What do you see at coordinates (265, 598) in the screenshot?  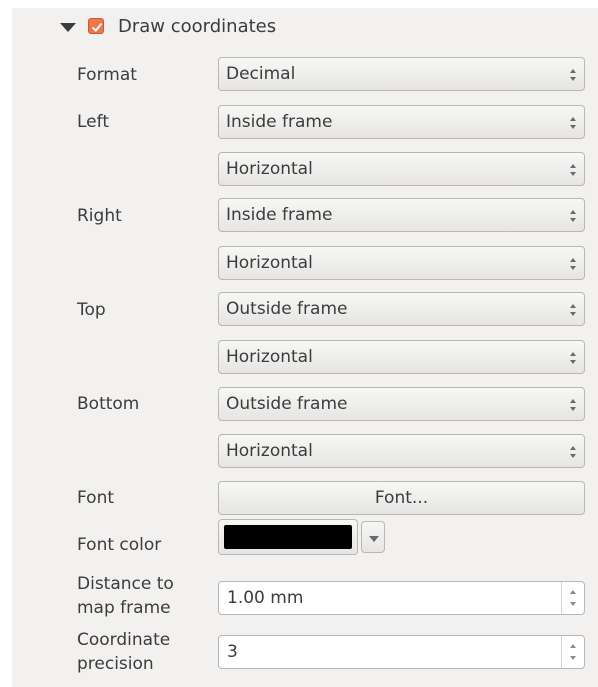 I see `distance-value: 1.00 mm` at bounding box center [265, 598].